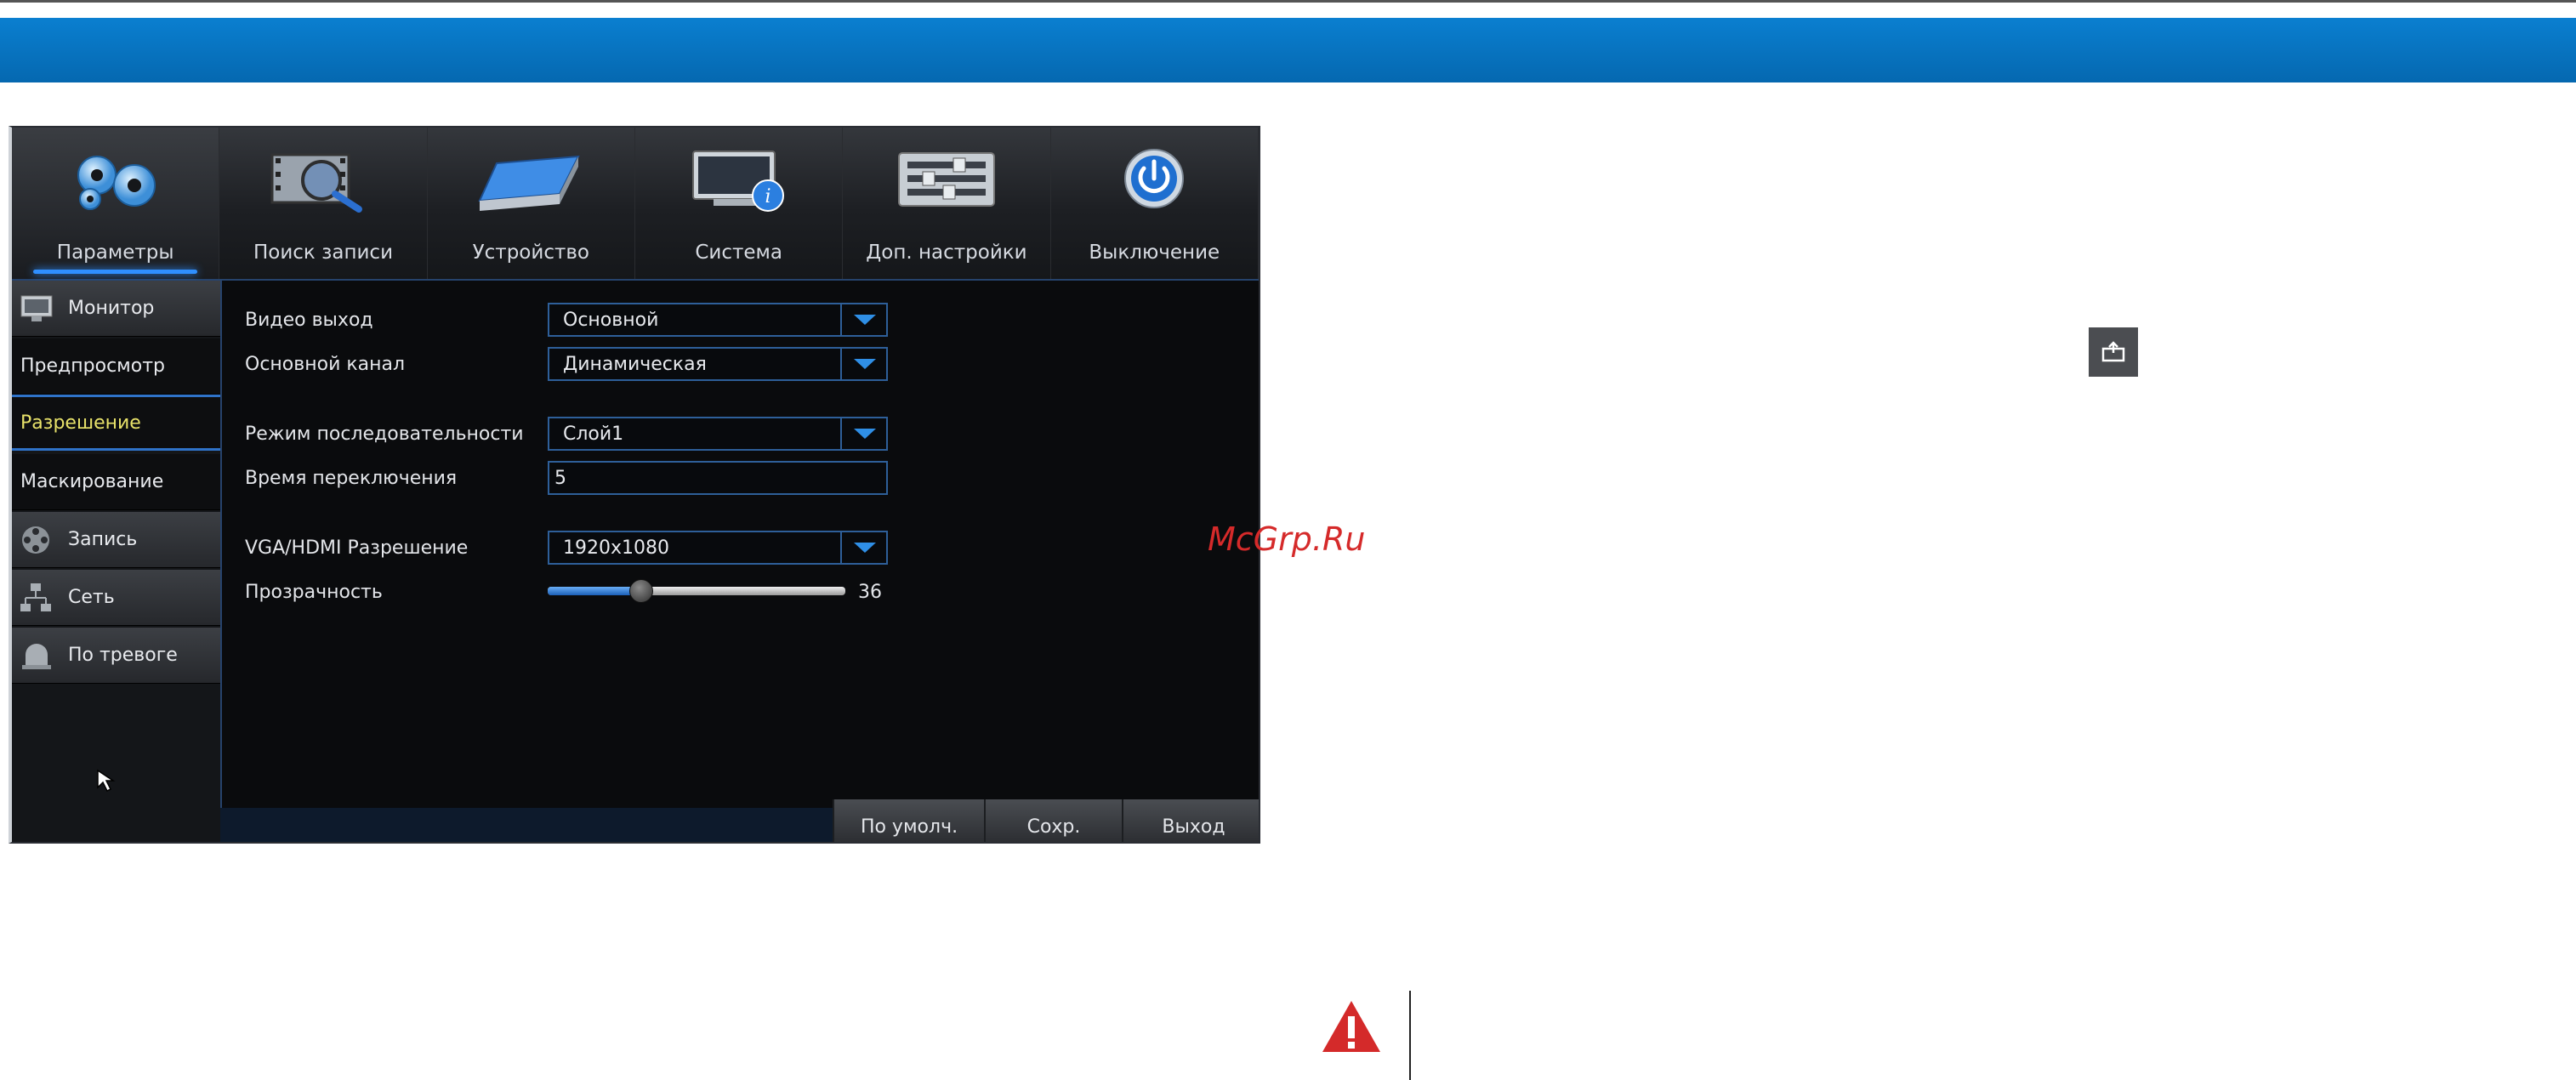  Describe the element at coordinates (594, 591) in the screenshot. I see `slider-fill` at that location.